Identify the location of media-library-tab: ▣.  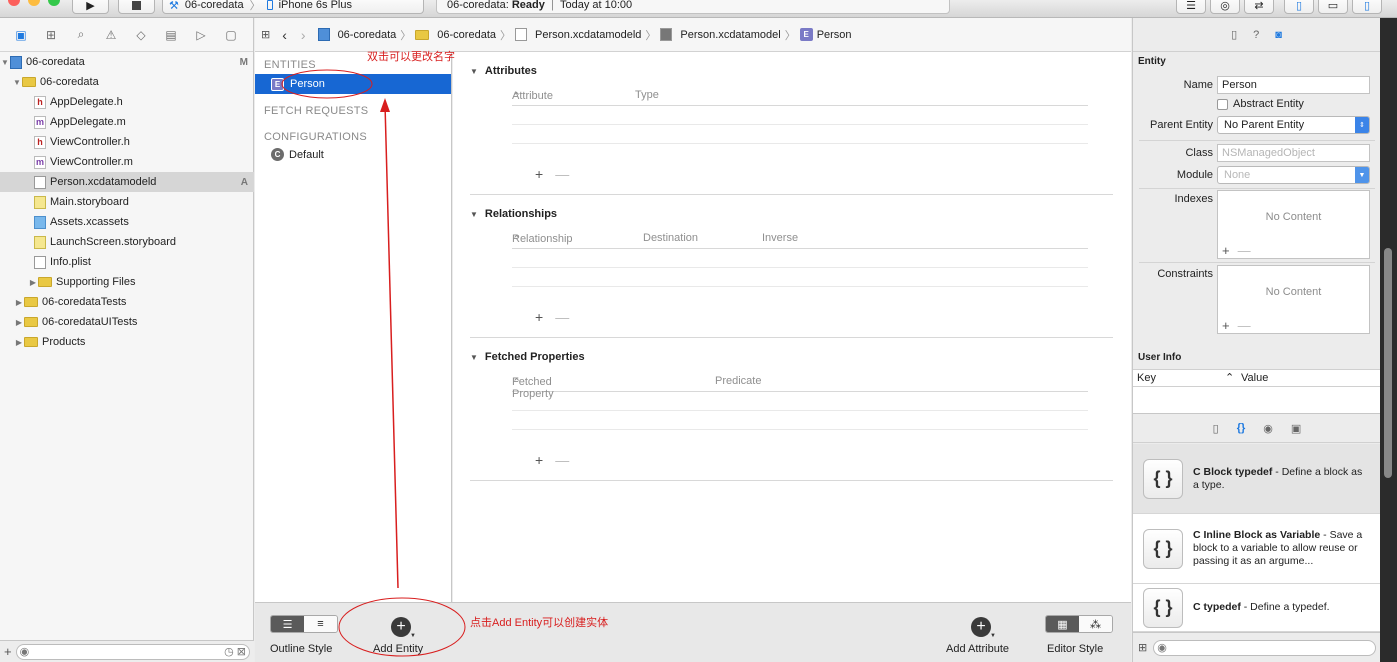
(1296, 428).